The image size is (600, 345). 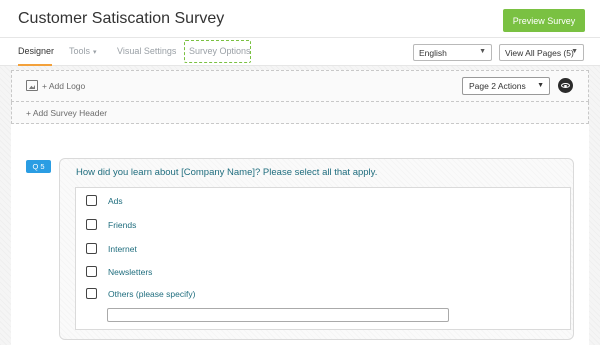 I want to click on list-item: Others (please specify), so click(x=140, y=293).